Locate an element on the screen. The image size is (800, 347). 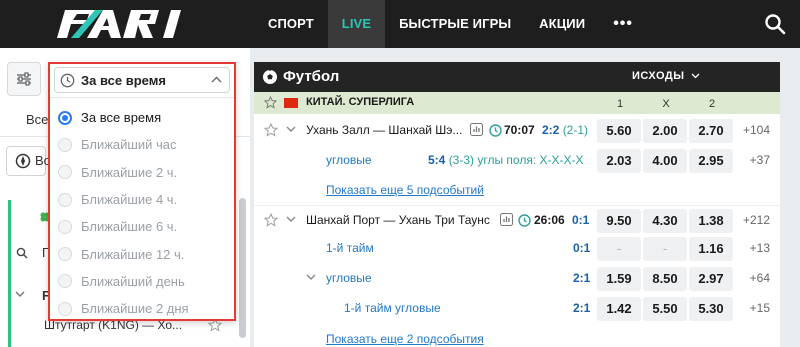
search-icon is located at coordinates (775, 24).